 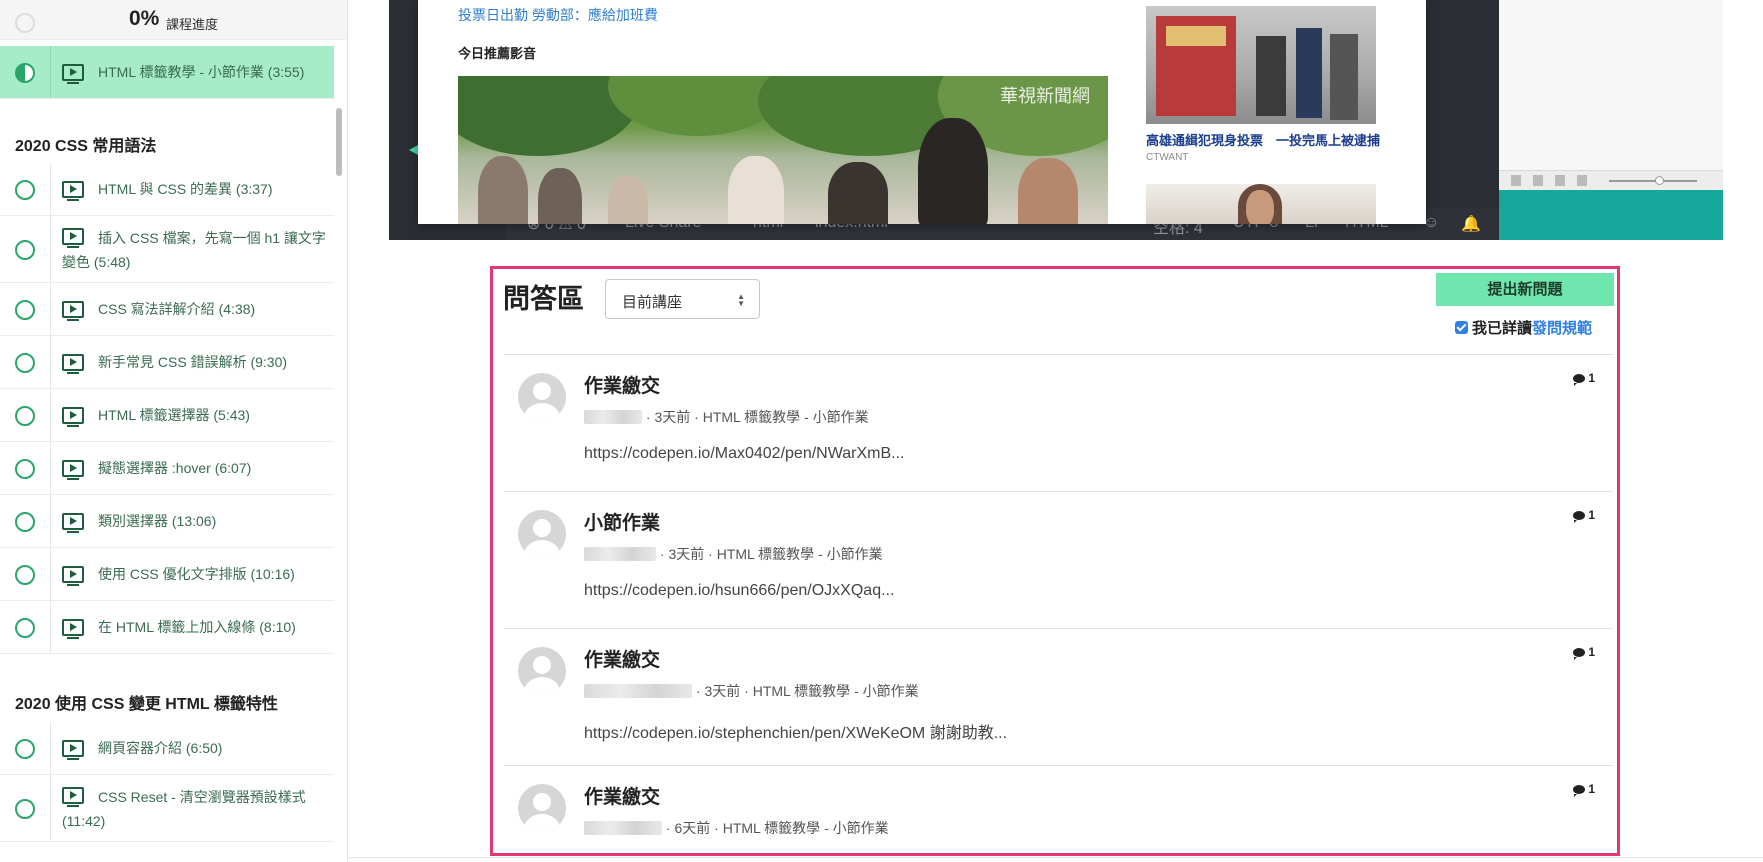 I want to click on bell-icon: 🔔, so click(x=1471, y=224).